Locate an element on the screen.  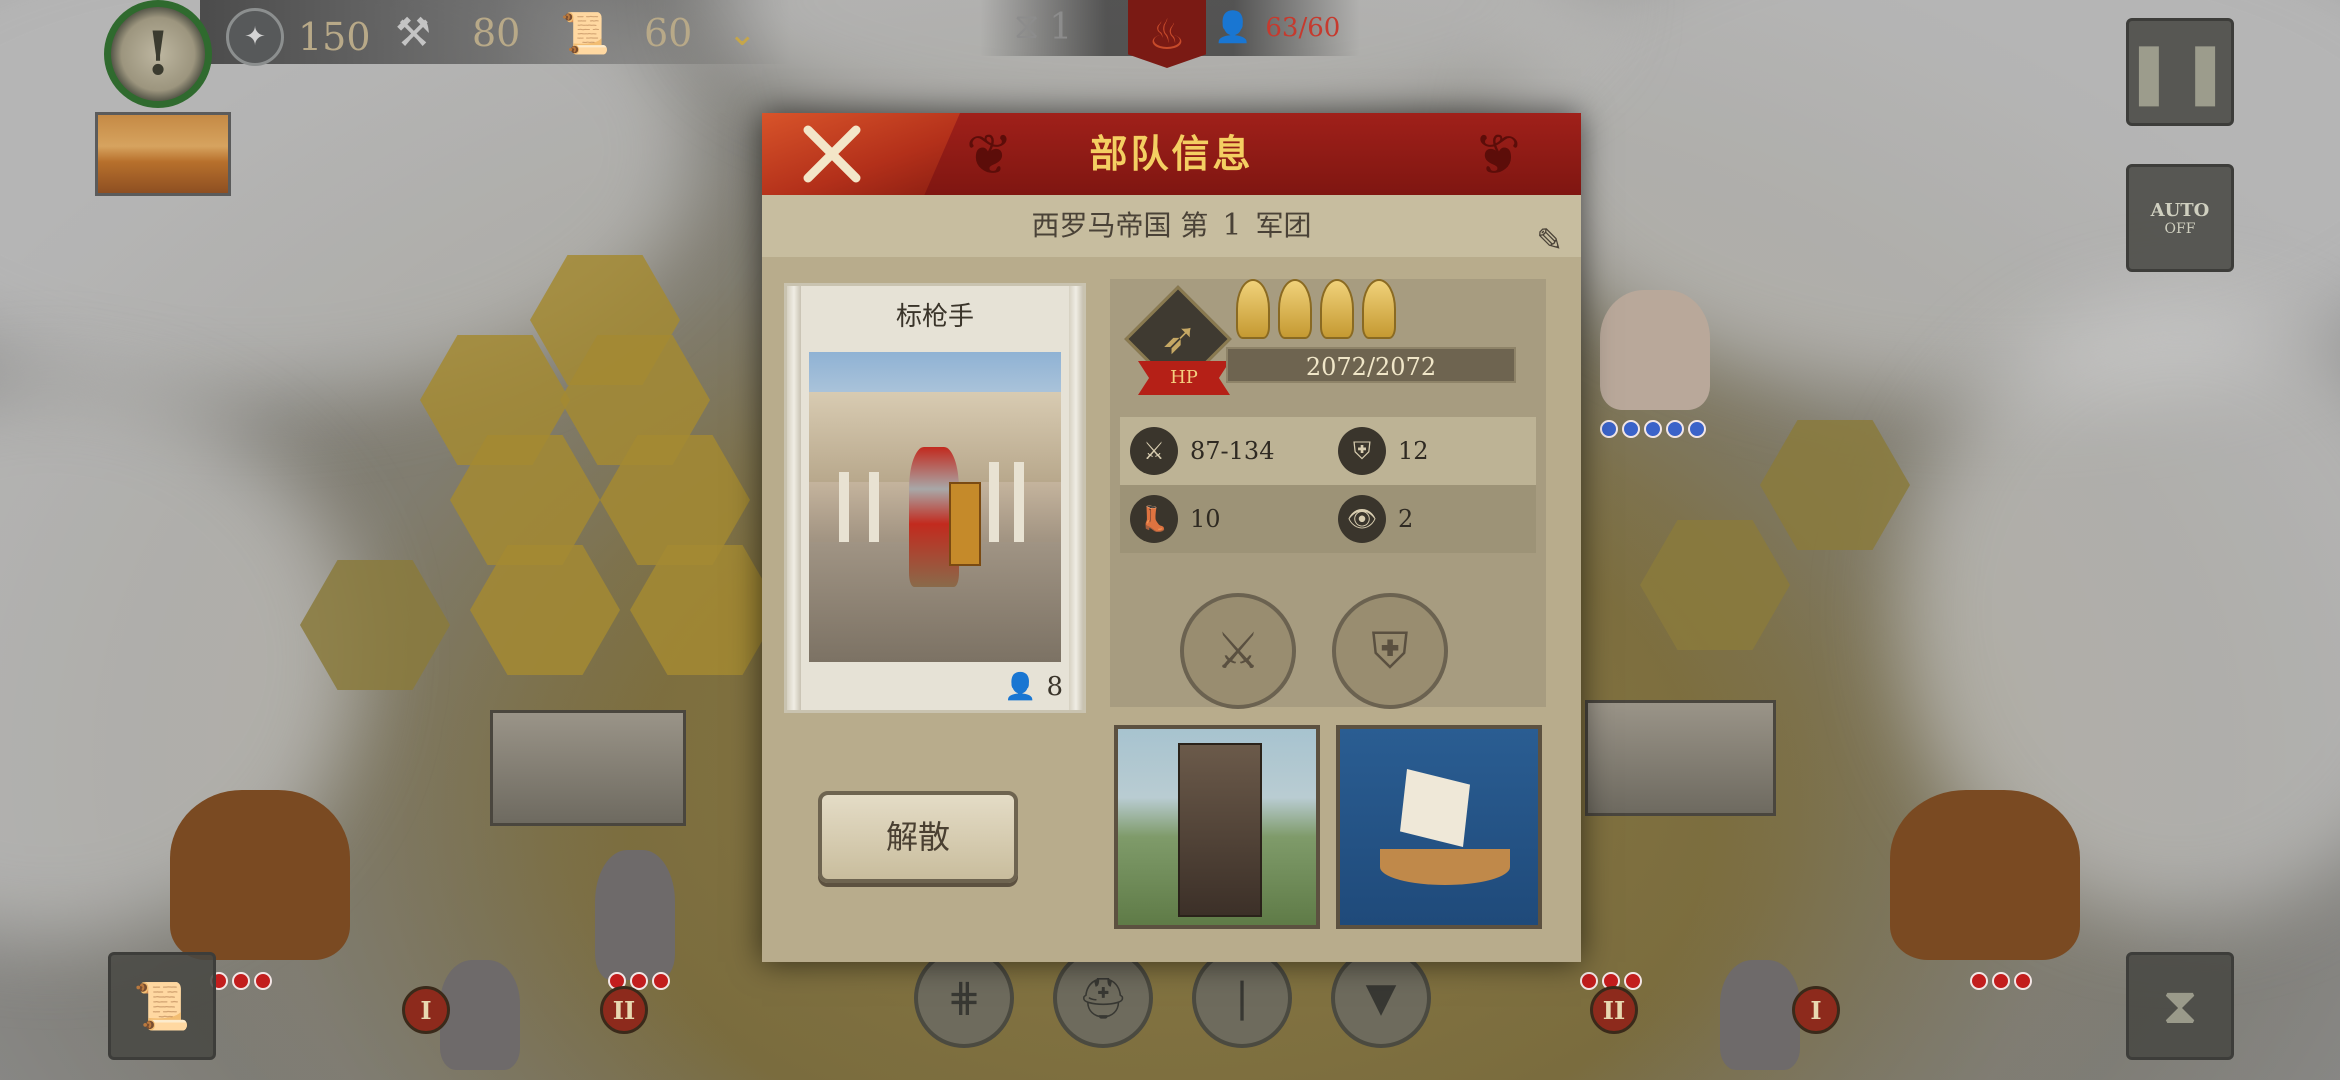
unit-portrait is located at coordinates (935, 507).